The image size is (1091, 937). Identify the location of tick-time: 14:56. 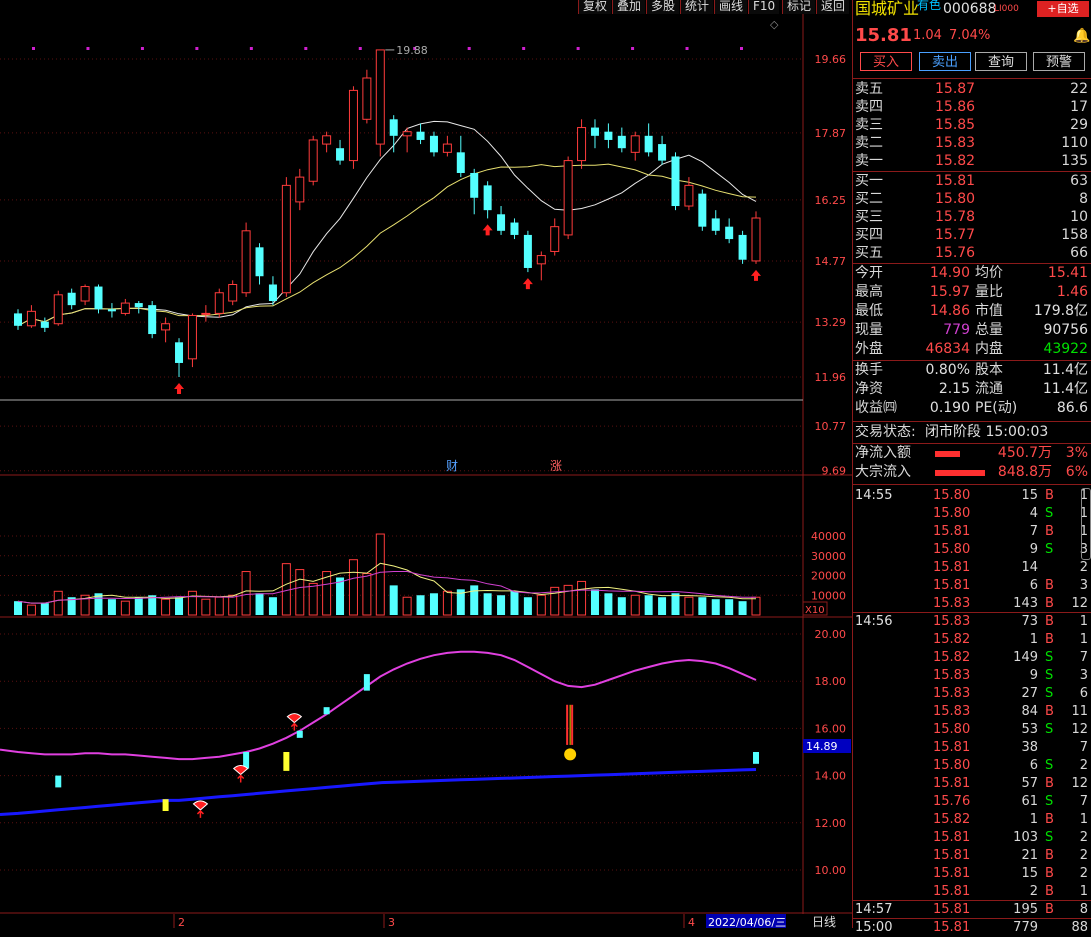
(874, 621).